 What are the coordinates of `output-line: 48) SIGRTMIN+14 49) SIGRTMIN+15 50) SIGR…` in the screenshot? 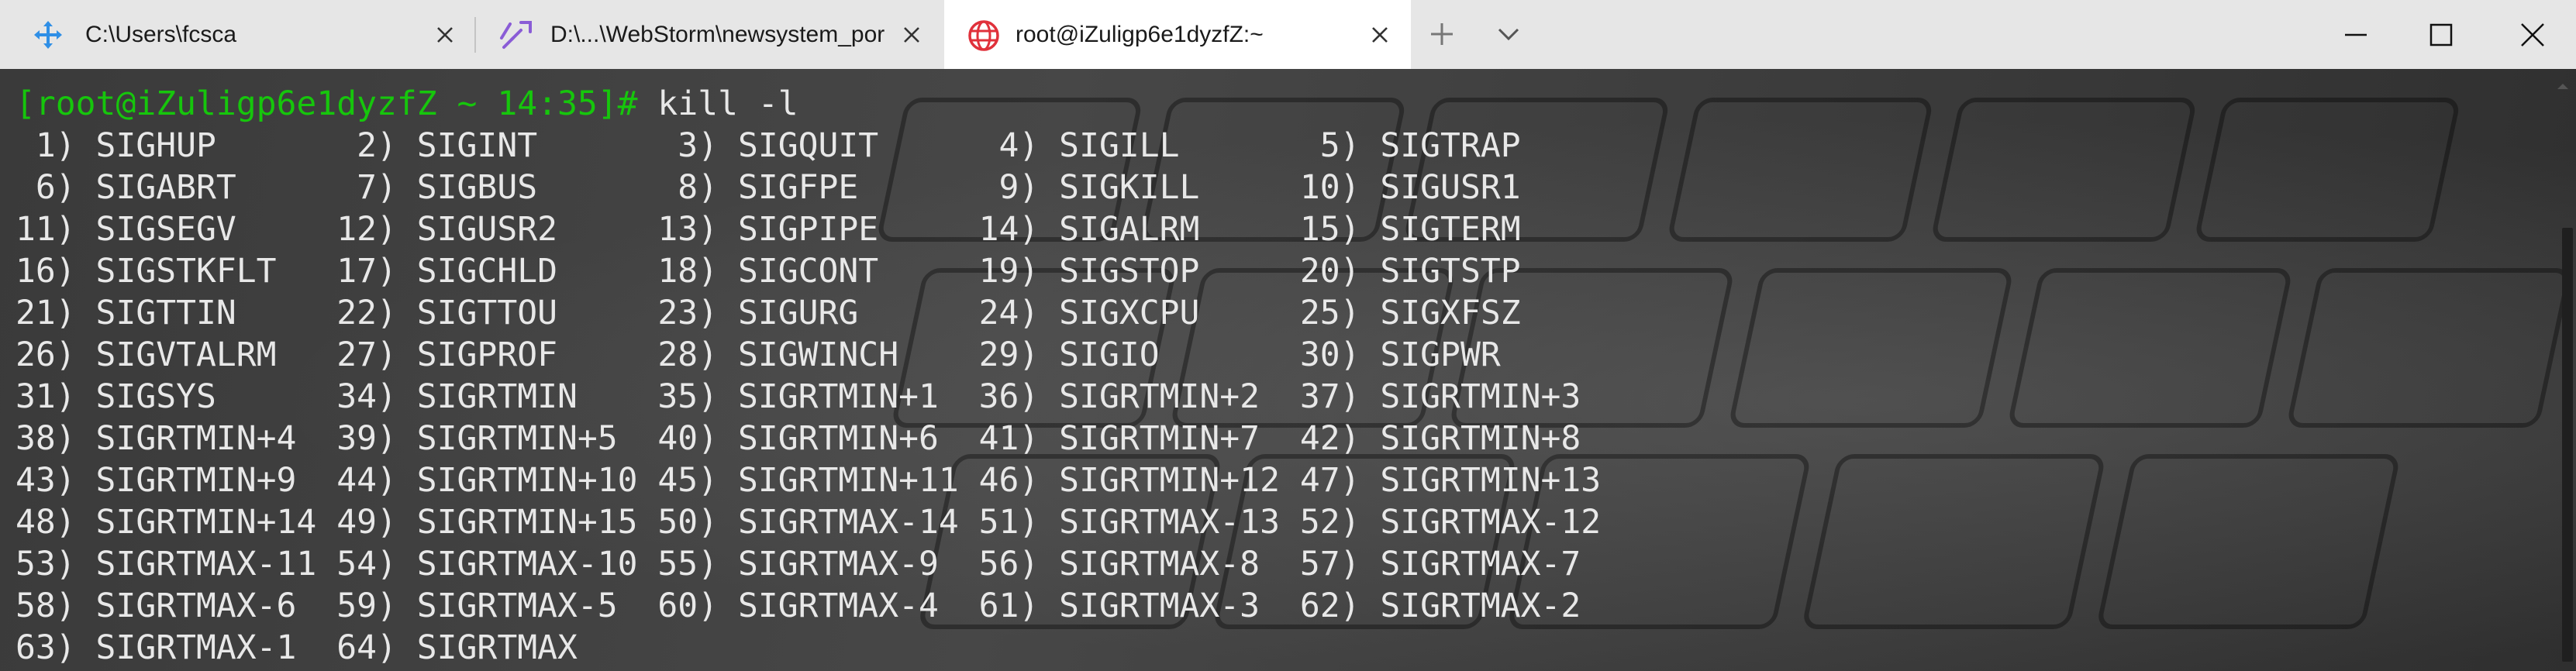 It's located at (809, 522).